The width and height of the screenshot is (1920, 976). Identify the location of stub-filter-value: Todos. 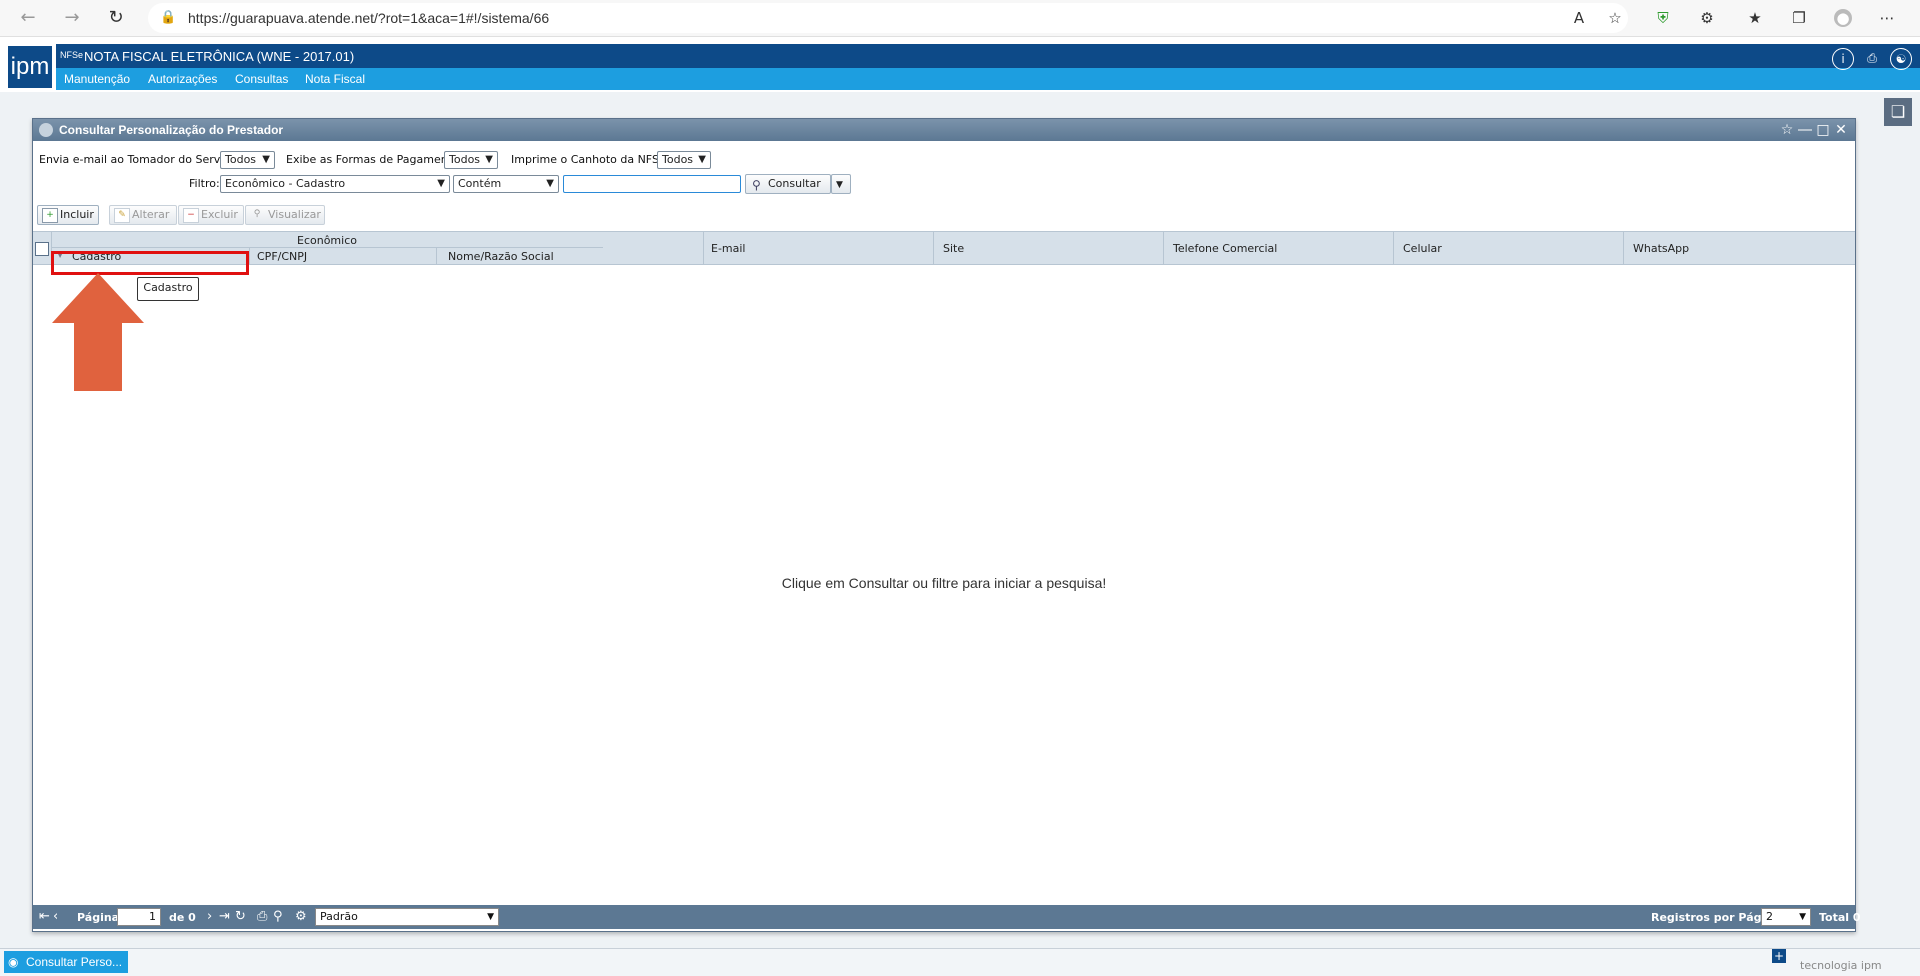
(678, 159).